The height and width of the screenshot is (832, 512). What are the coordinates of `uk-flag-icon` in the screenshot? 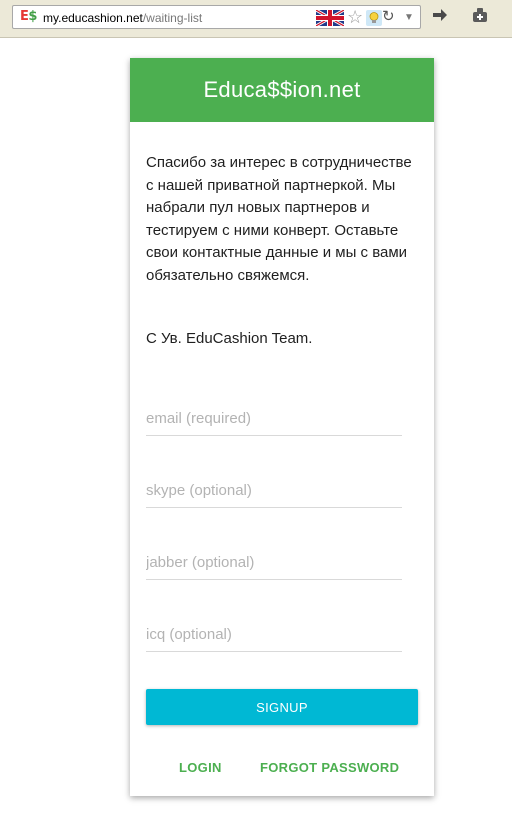 It's located at (330, 18).